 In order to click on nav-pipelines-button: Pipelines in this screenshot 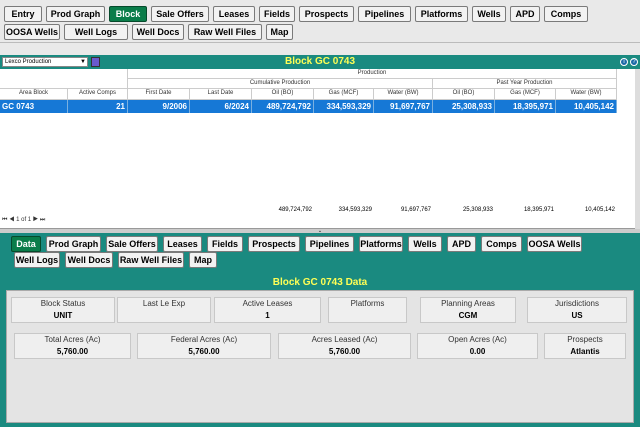, I will do `click(384, 14)`.